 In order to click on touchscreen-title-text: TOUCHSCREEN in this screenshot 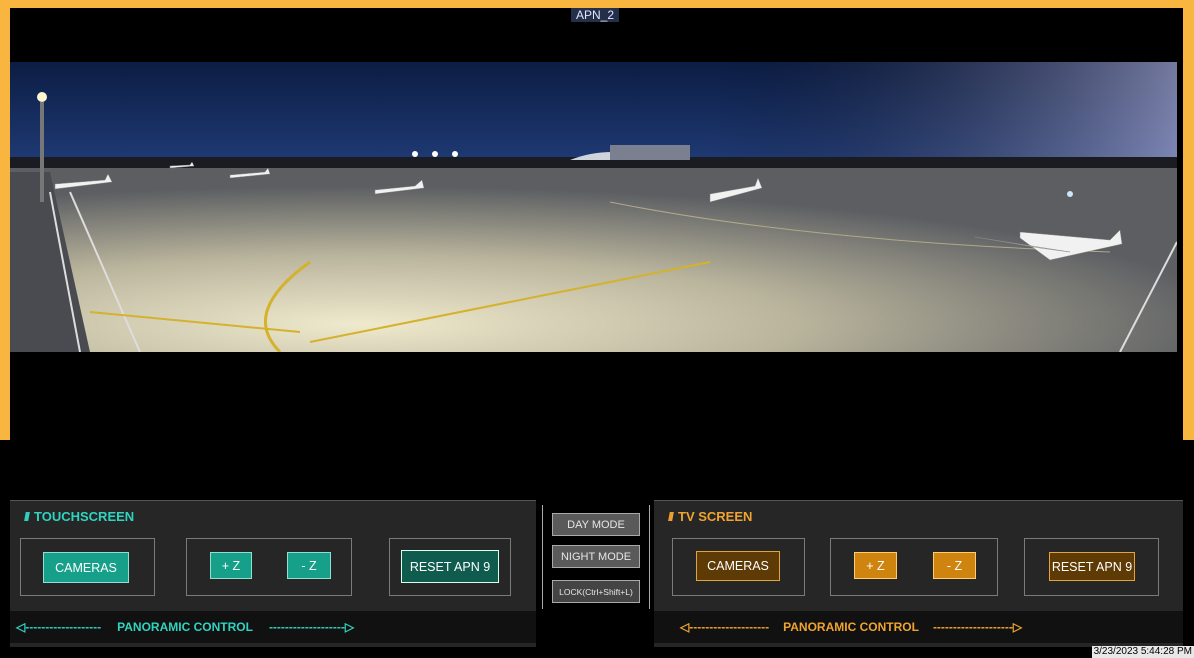, I will do `click(84, 516)`.